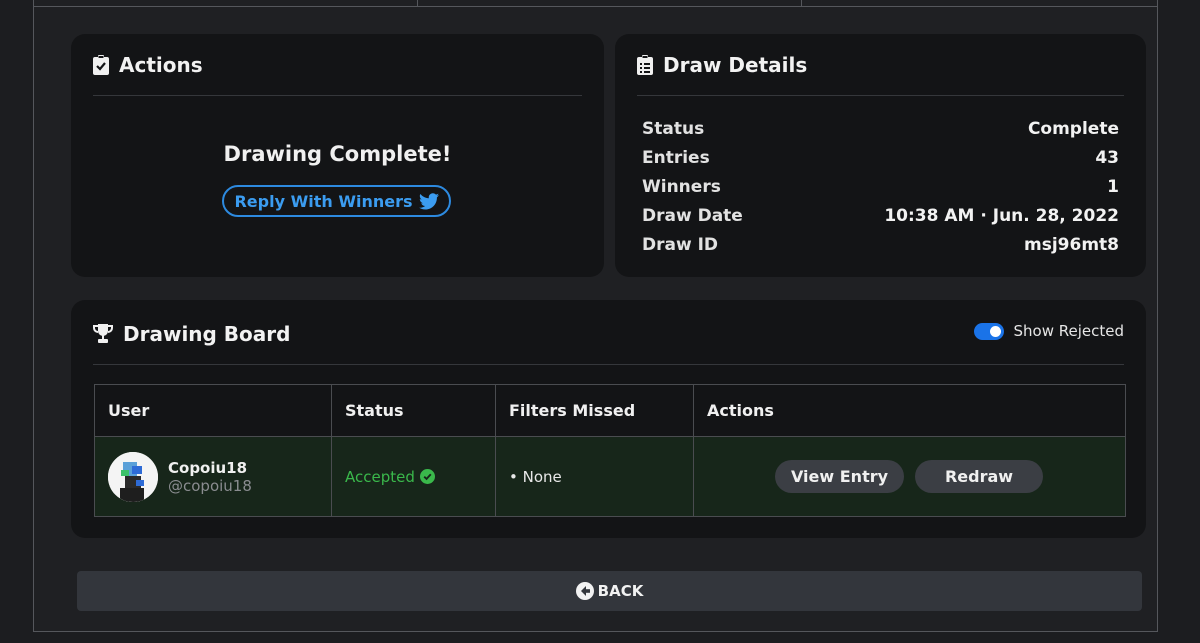 The height and width of the screenshot is (643, 1200). I want to click on show-rejected-label: Show Rejected, so click(1069, 331).